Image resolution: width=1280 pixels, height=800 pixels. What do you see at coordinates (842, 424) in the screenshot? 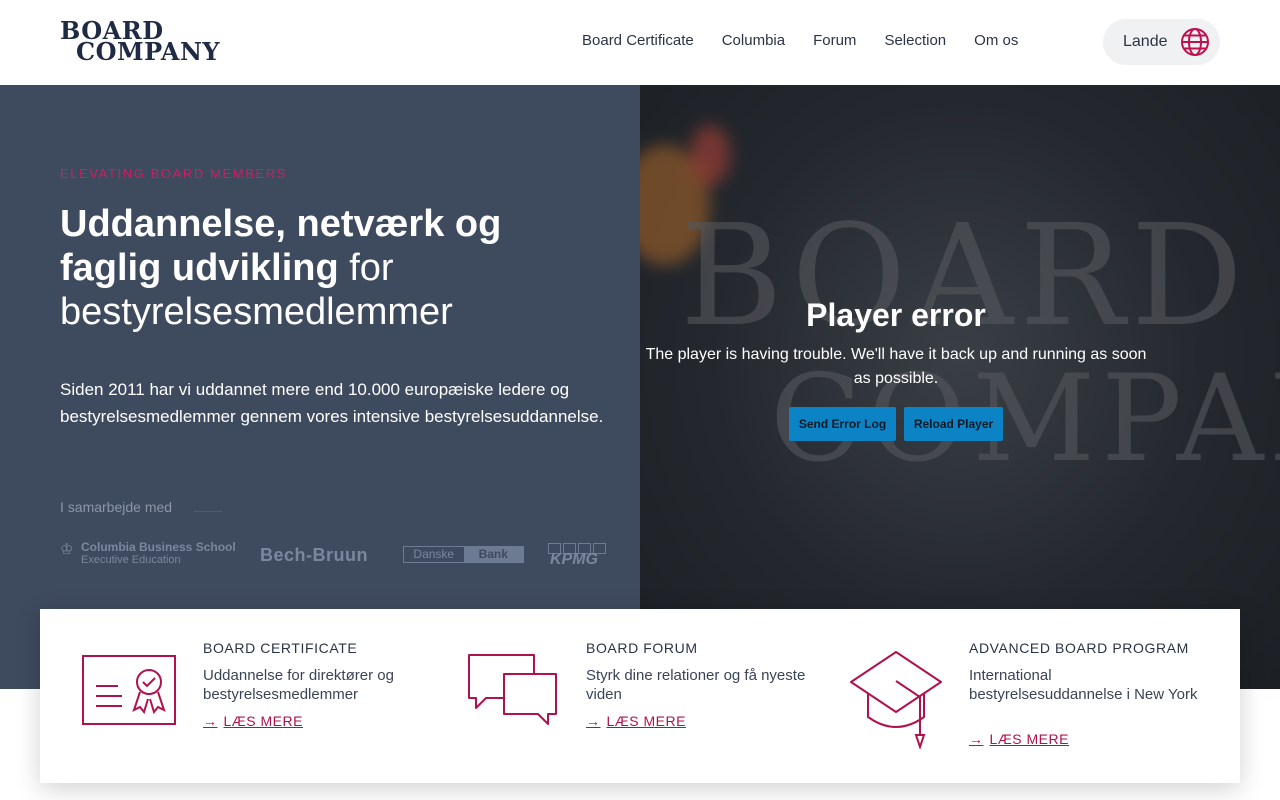
I see `send-error-log-button: Send Error Log` at bounding box center [842, 424].